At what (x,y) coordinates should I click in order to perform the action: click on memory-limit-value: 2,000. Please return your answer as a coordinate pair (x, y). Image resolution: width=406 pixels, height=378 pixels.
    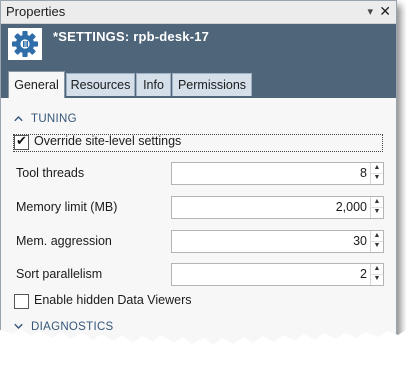
    Looking at the image, I should click on (351, 207).